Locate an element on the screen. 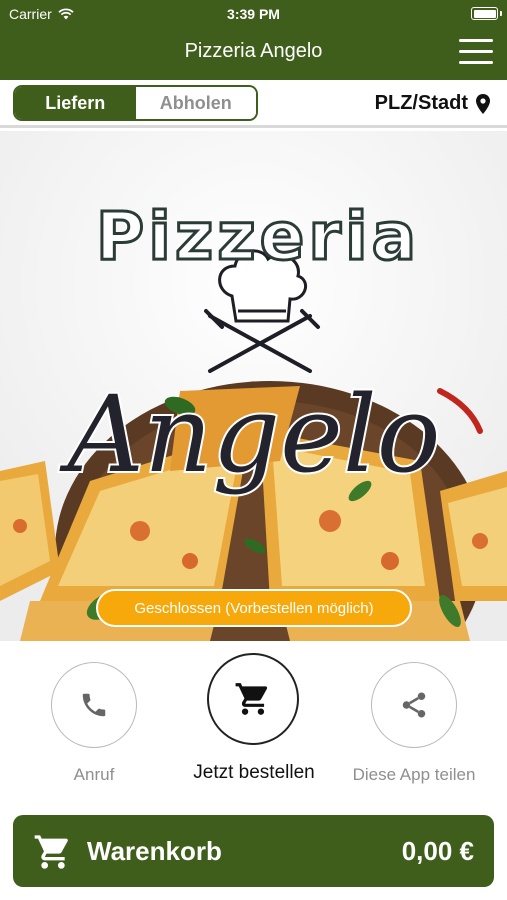 The image size is (507, 900). share-app-label: Diese App teilen is located at coordinates (414, 774).